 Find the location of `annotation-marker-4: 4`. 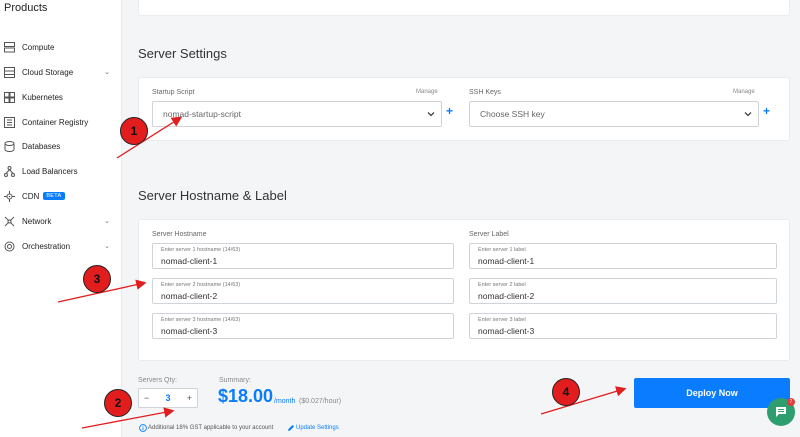

annotation-marker-4: 4 is located at coordinates (566, 392).